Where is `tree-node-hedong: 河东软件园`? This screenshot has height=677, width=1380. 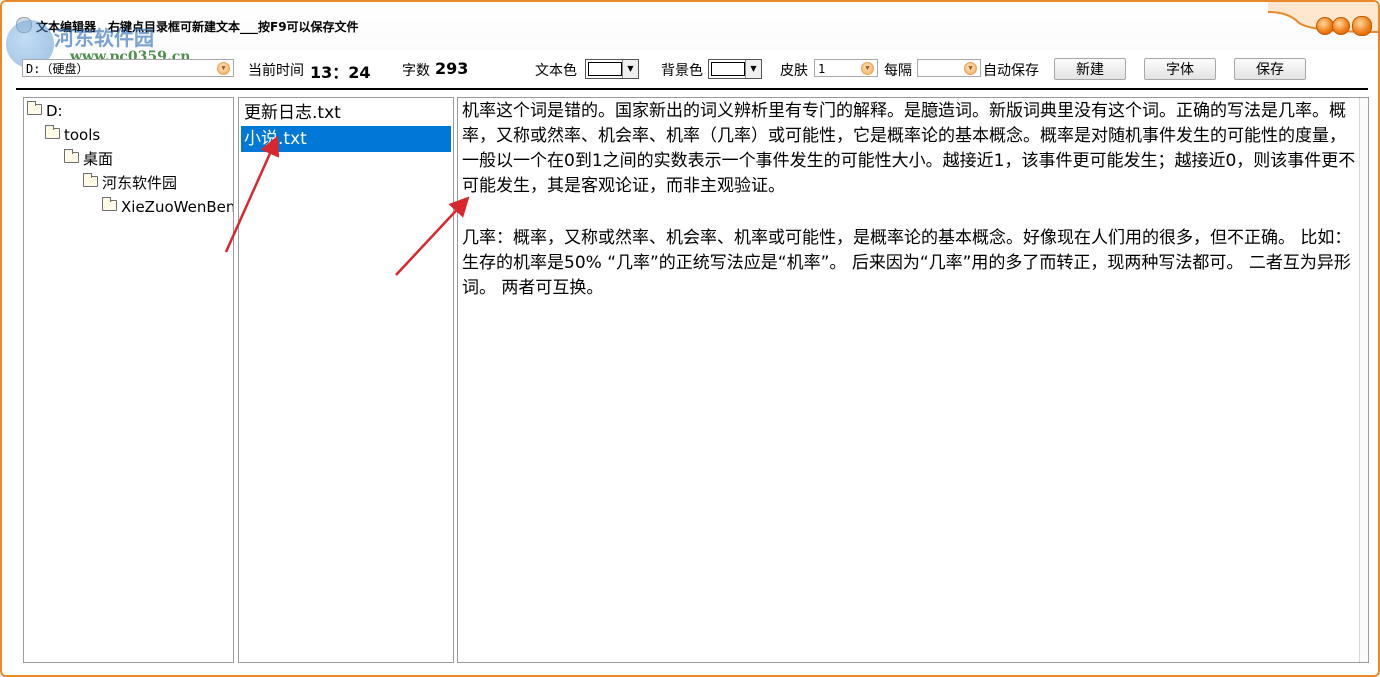
tree-node-hedong: 河东软件园 is located at coordinates (130, 183).